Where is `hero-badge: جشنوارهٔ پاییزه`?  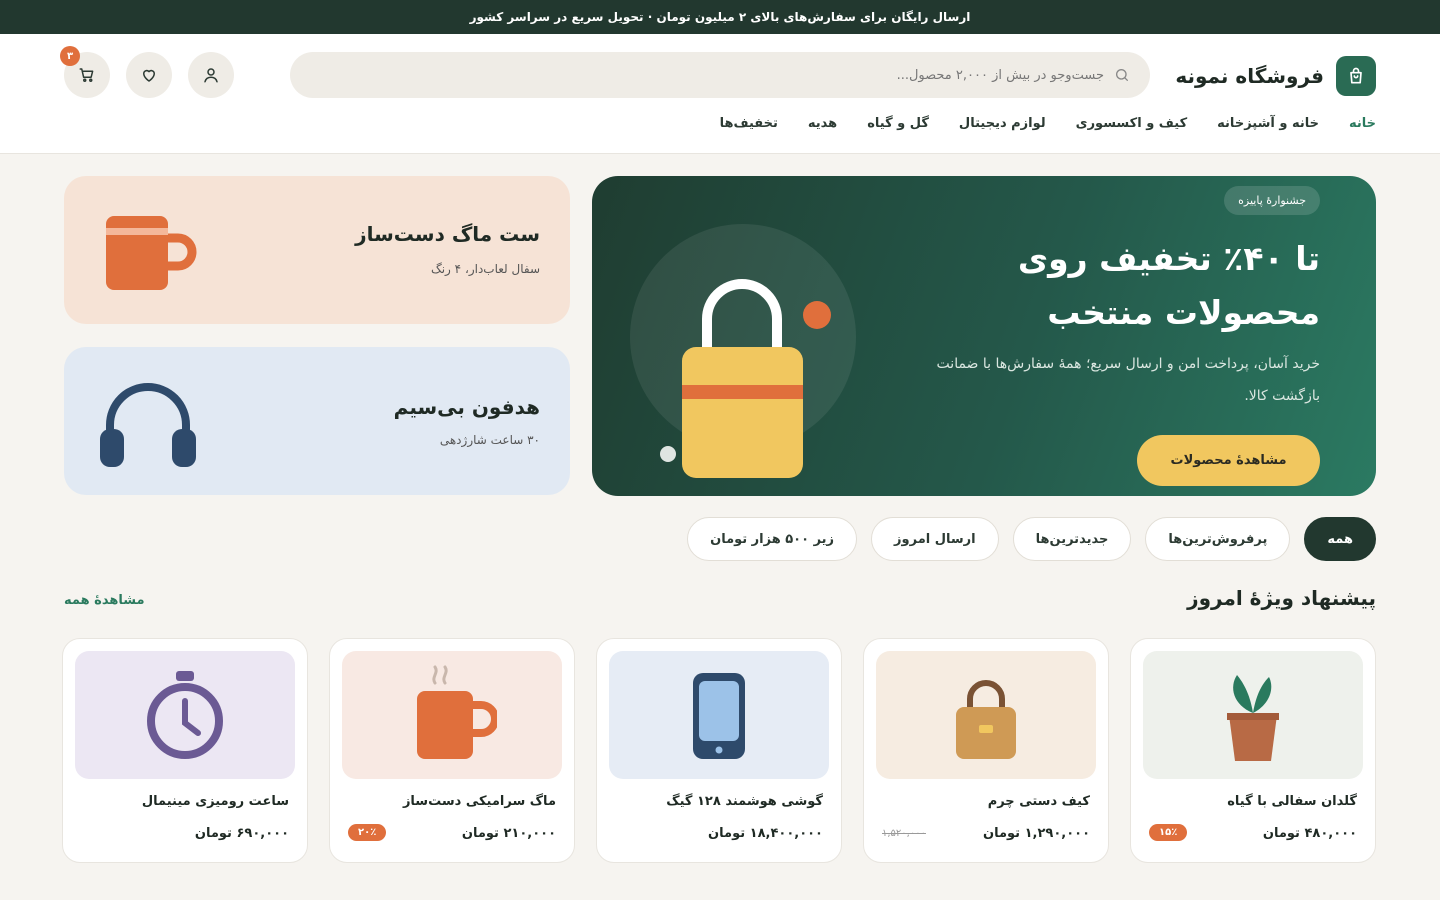 hero-badge: جشنوارهٔ پاییزه is located at coordinates (1272, 200).